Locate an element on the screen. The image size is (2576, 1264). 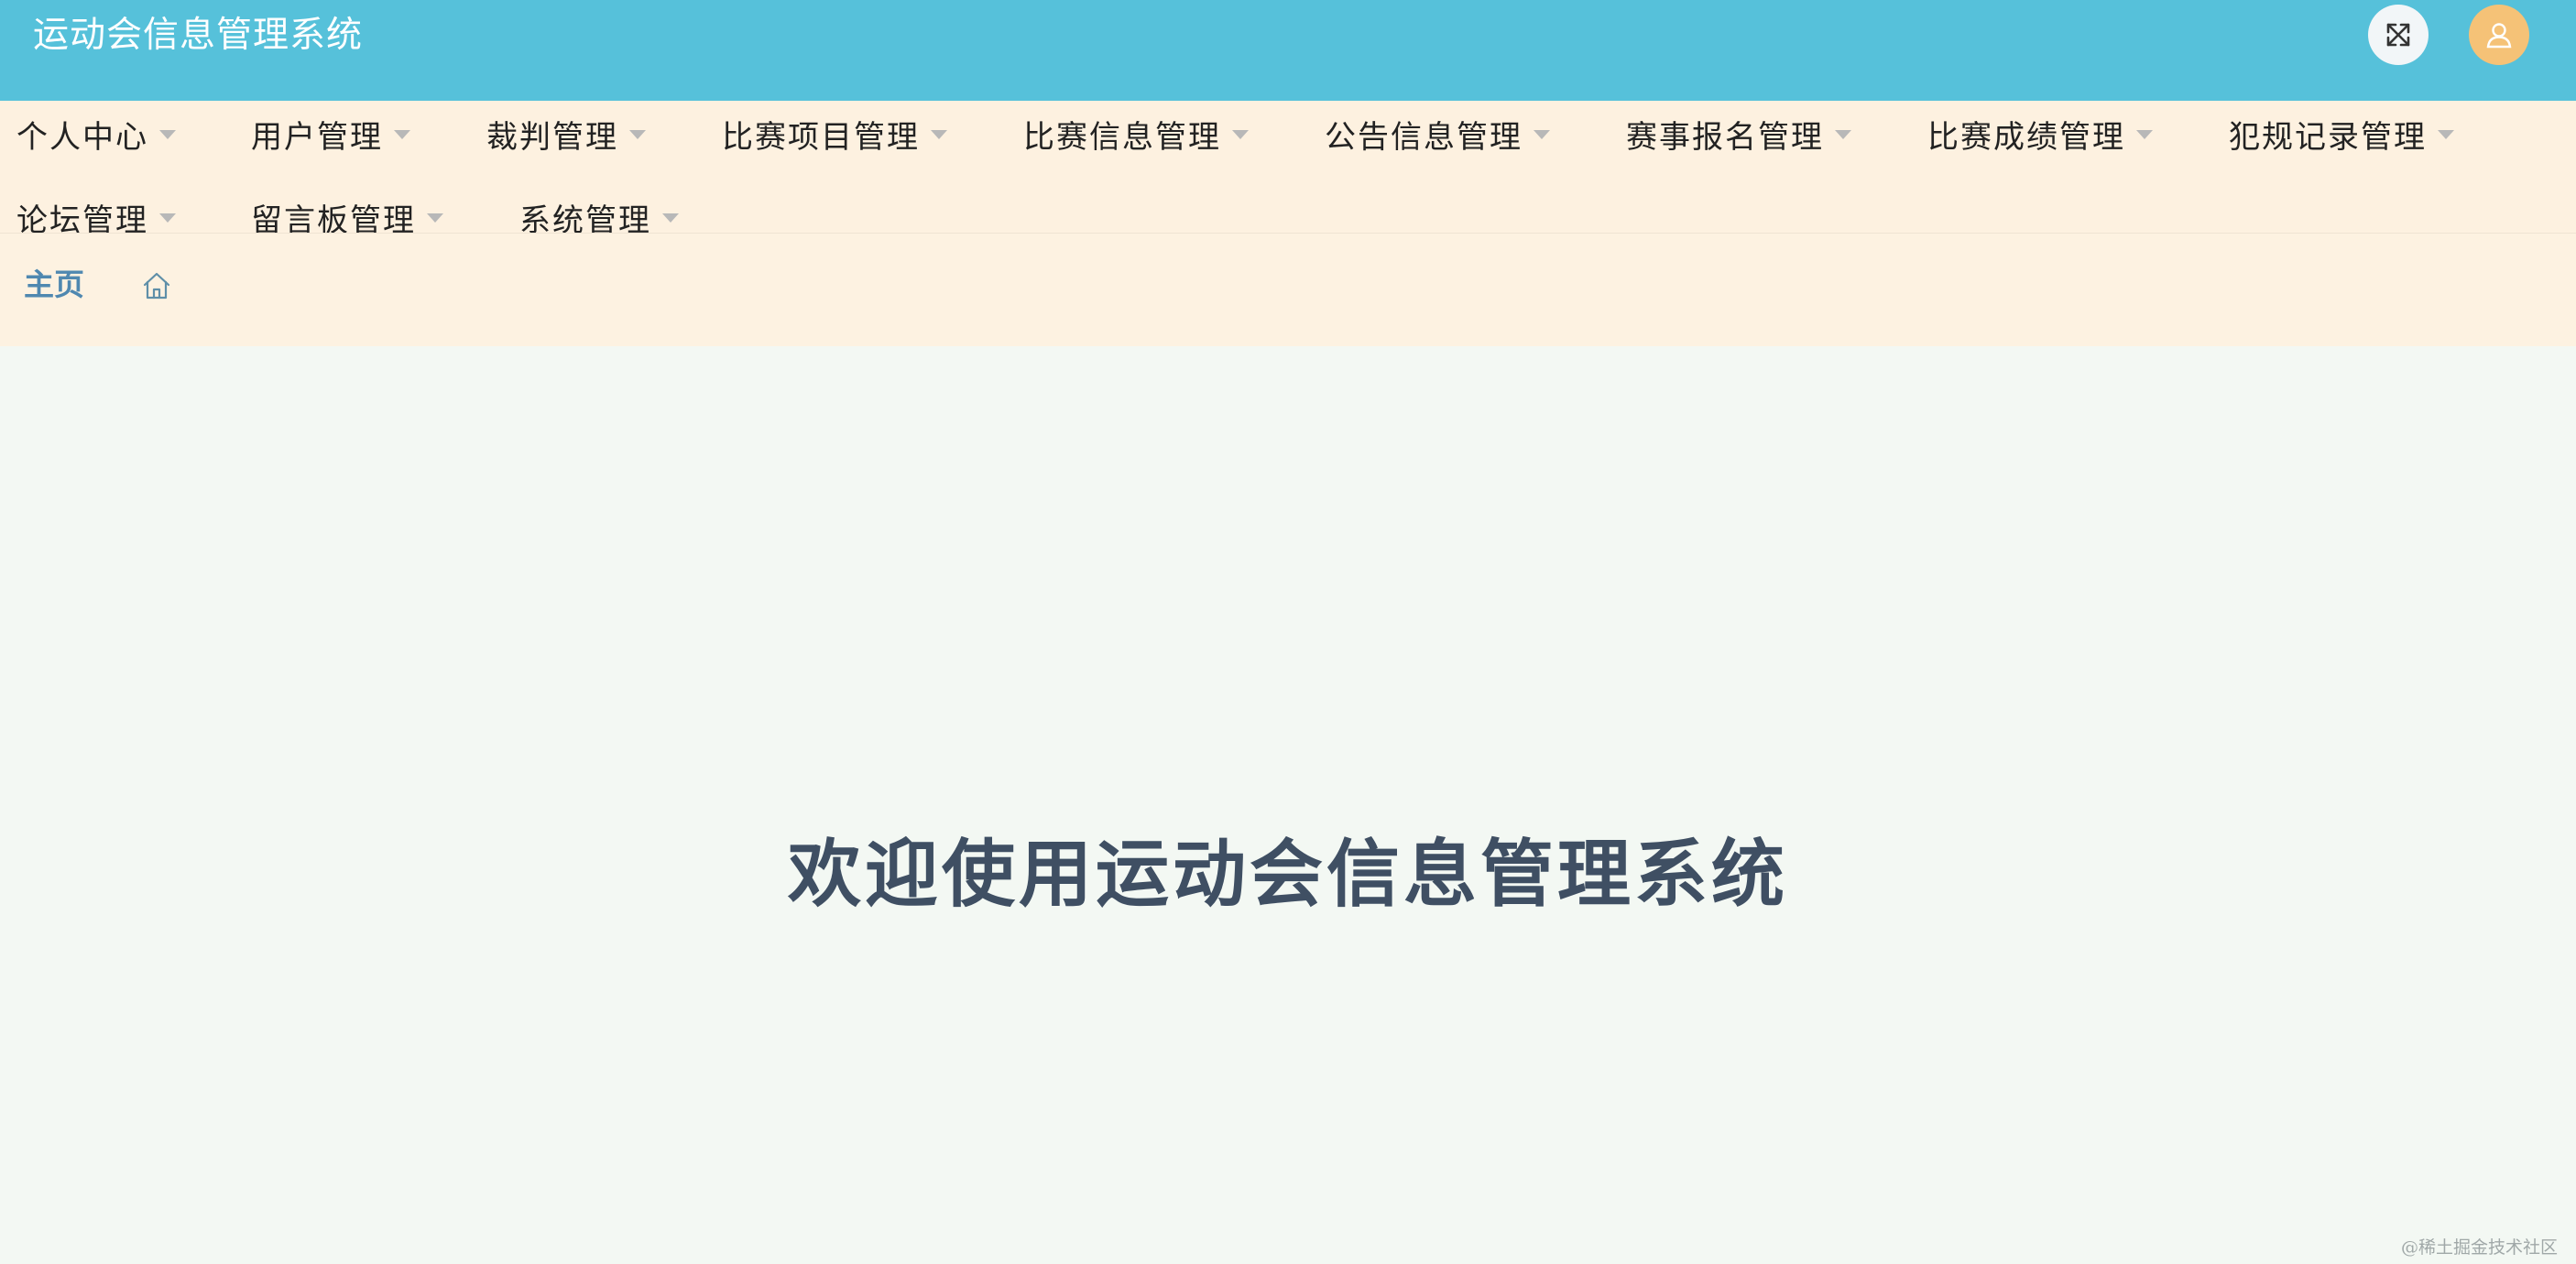
nav-item-label: 公告信息管理 is located at coordinates (1424, 137).